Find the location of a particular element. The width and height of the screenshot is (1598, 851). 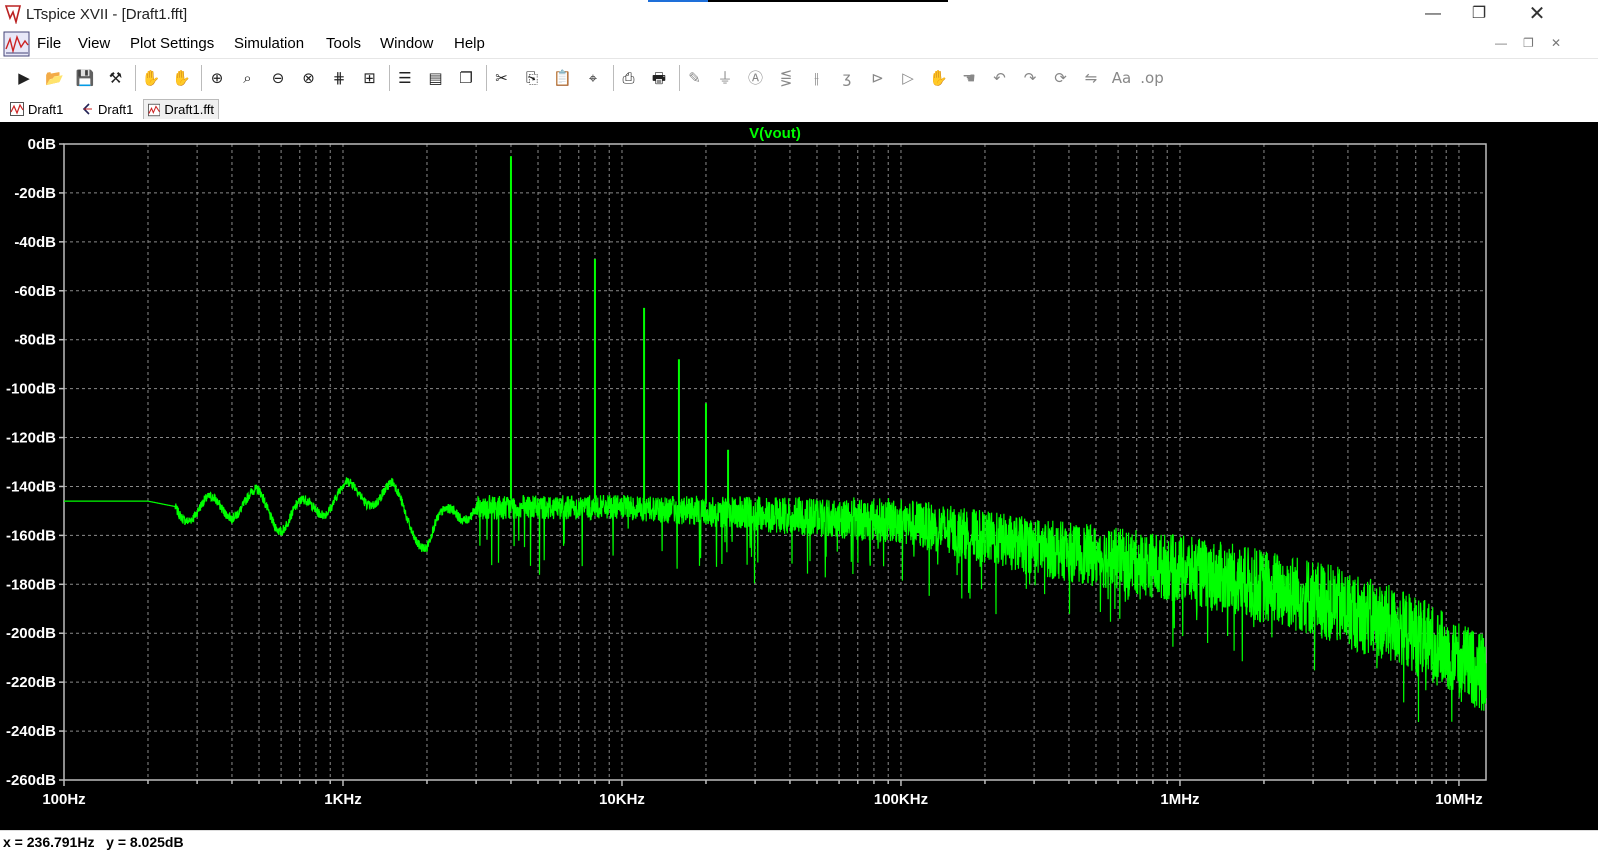

resistor-icon: ⋚ is located at coordinates (786, 78).